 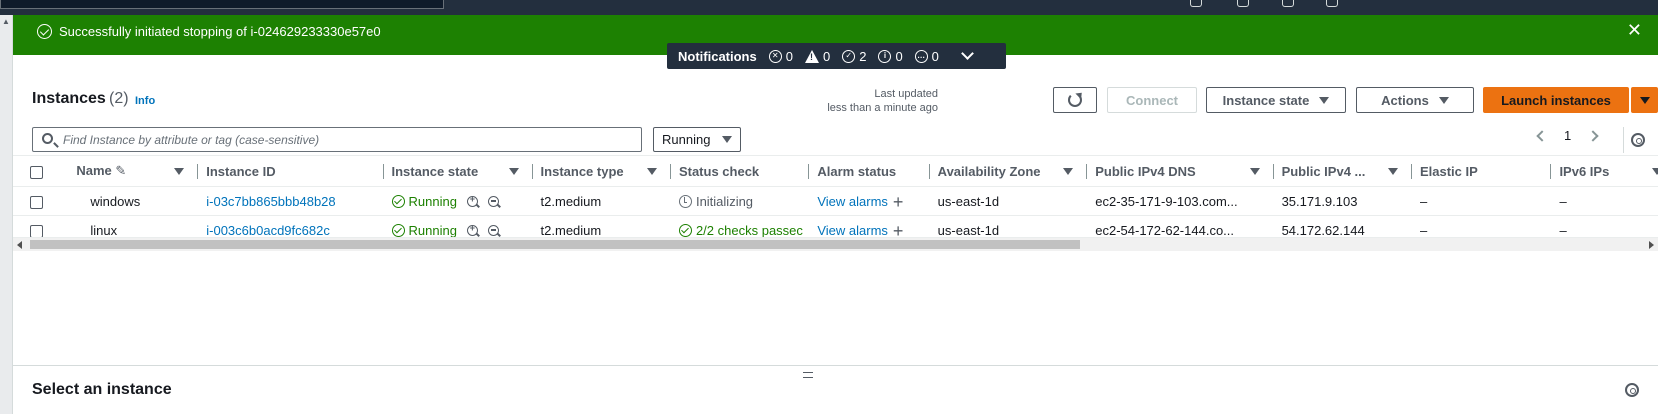 What do you see at coordinates (1266, 100) in the screenshot?
I see `instance-state-label: Instance state` at bounding box center [1266, 100].